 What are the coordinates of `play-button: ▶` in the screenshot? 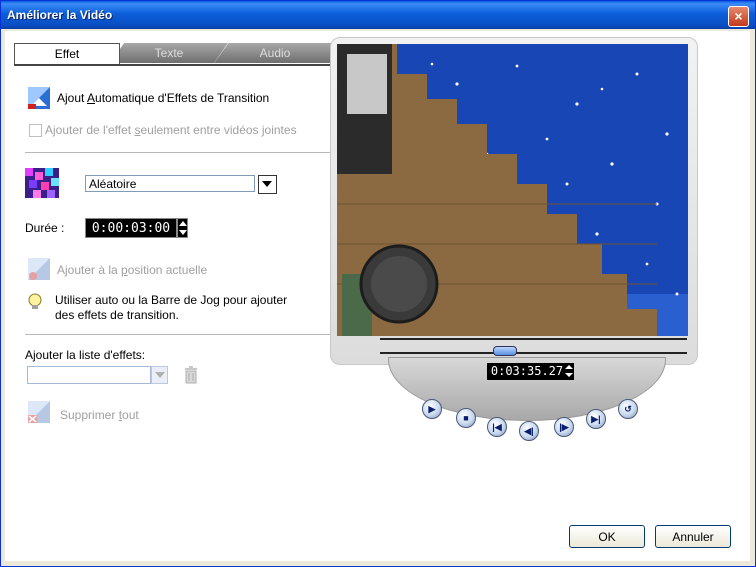 It's located at (432, 409).